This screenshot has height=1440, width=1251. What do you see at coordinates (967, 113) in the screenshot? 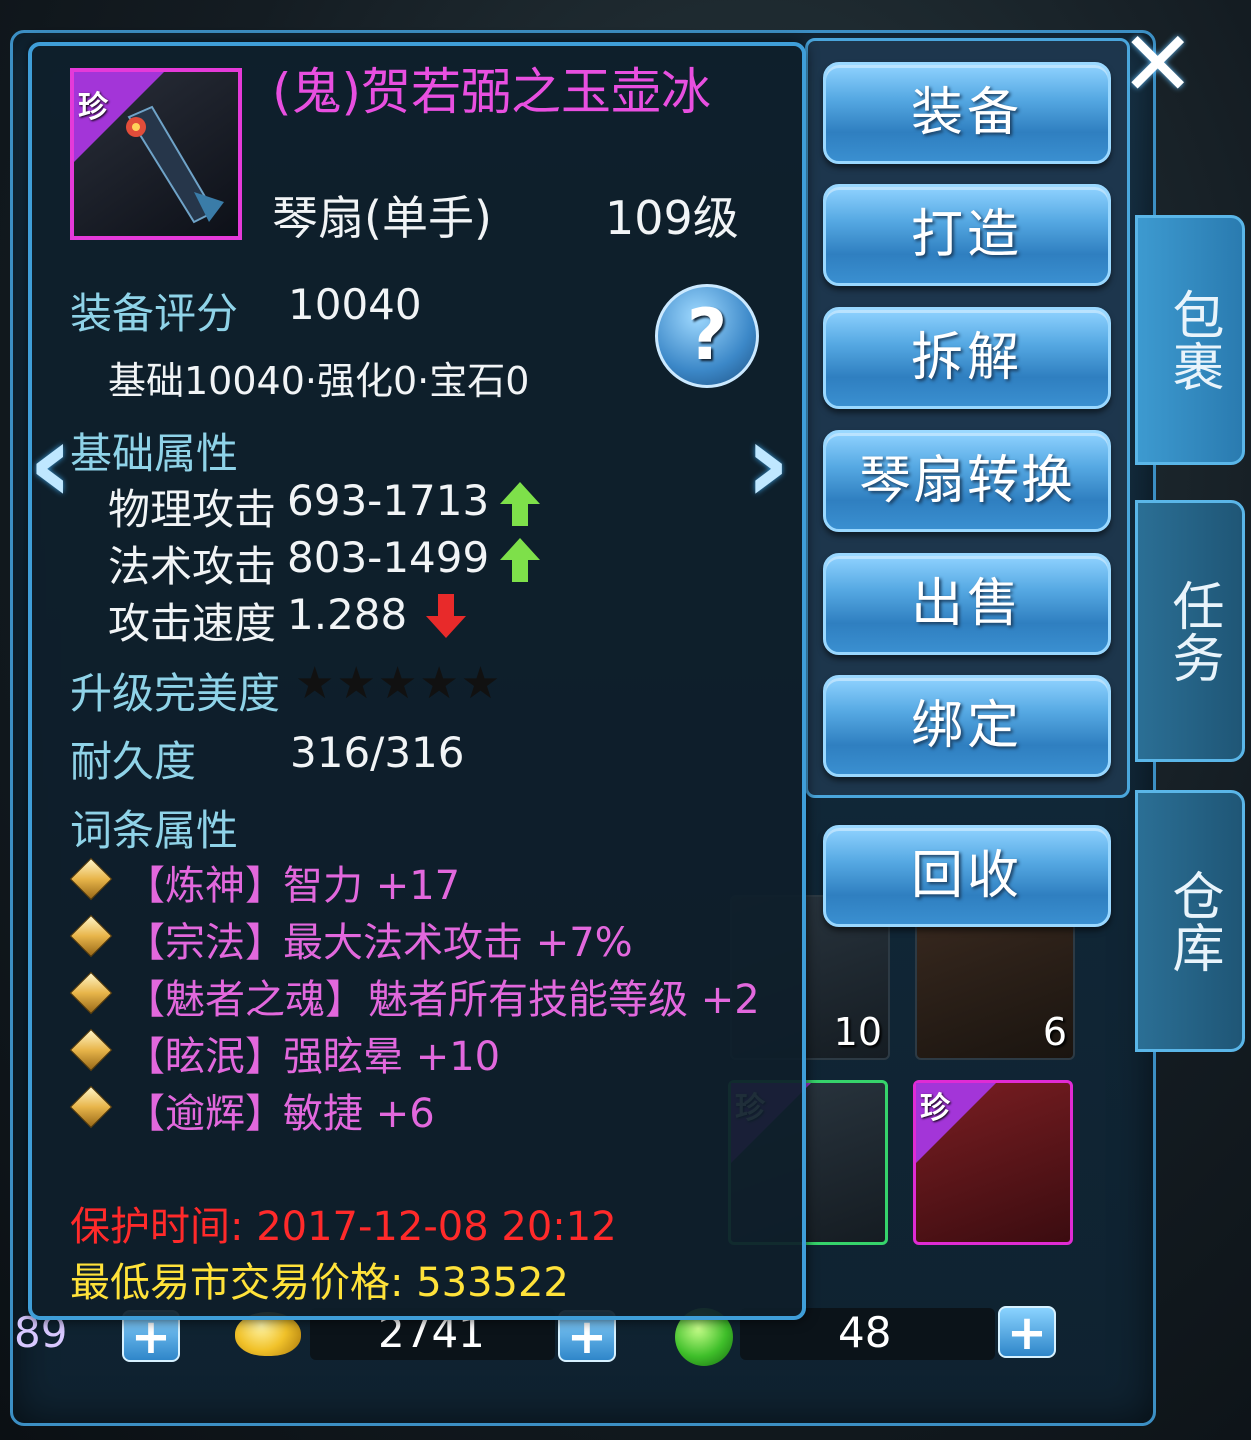
I see `equip-button: 装备` at bounding box center [967, 113].